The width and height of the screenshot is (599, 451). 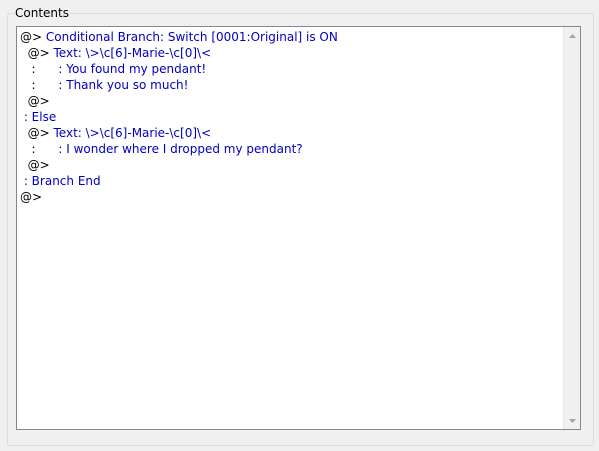 I want to click on command-text: : Else, so click(x=38, y=117).